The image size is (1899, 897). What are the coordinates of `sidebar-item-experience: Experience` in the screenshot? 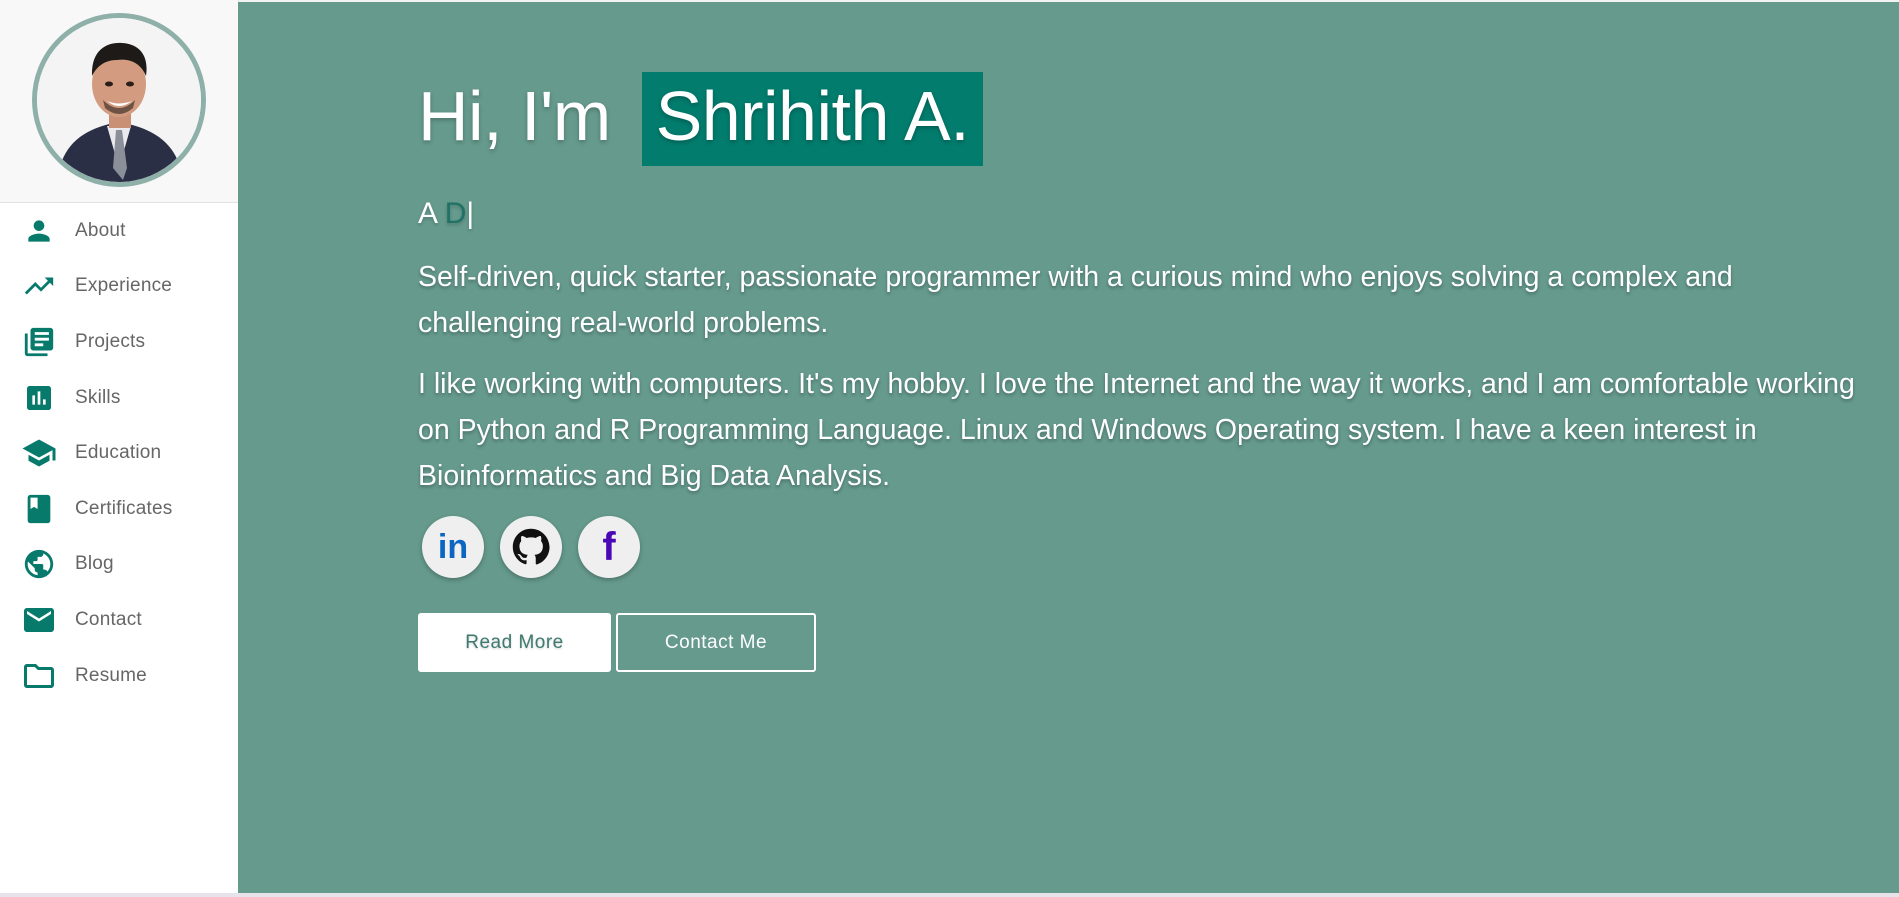 It's located at (119, 287).